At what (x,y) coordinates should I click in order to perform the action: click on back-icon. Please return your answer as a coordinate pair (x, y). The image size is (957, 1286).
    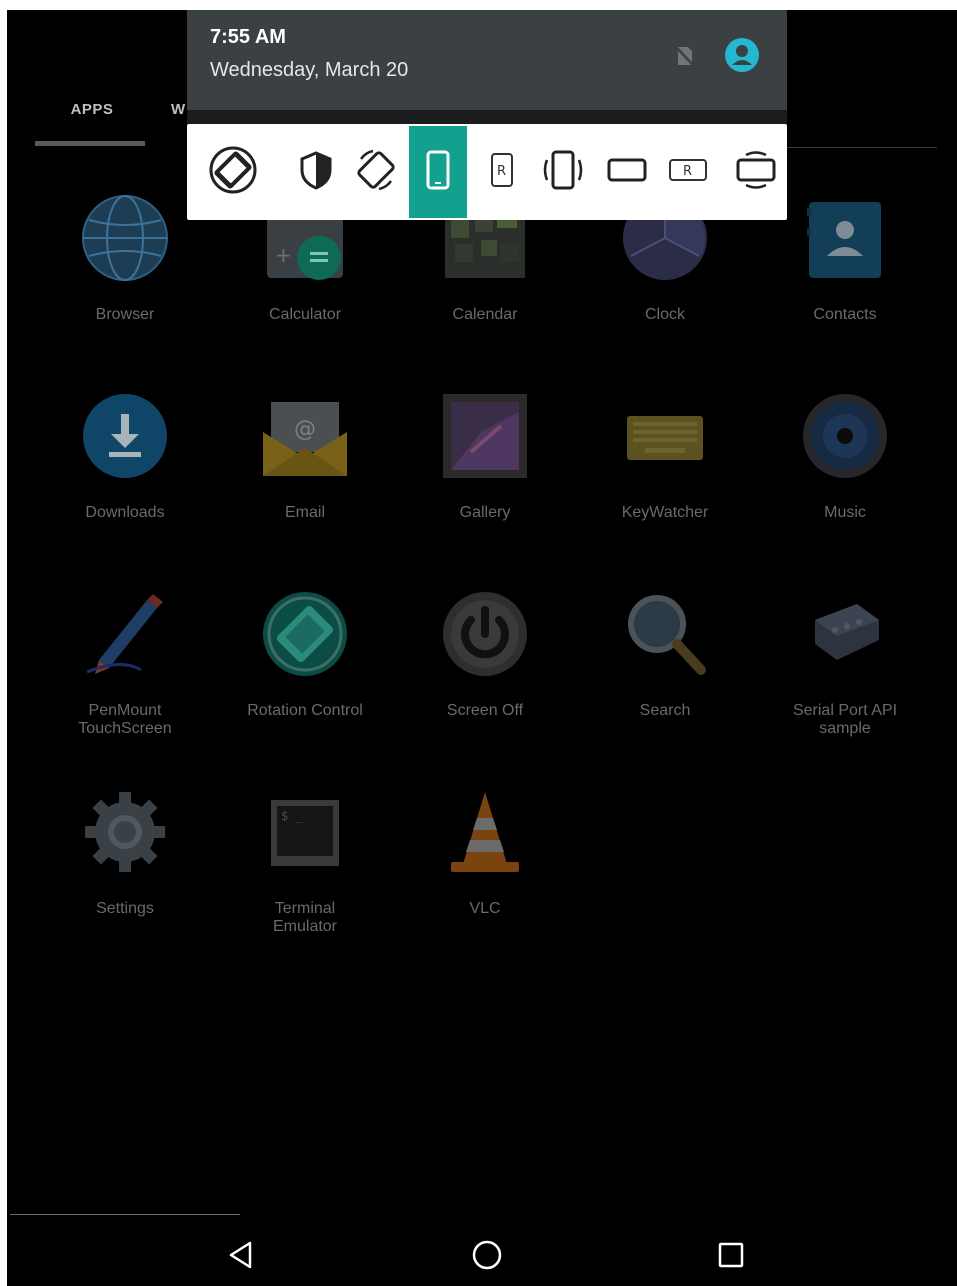
    Looking at the image, I should click on (242, 1257).